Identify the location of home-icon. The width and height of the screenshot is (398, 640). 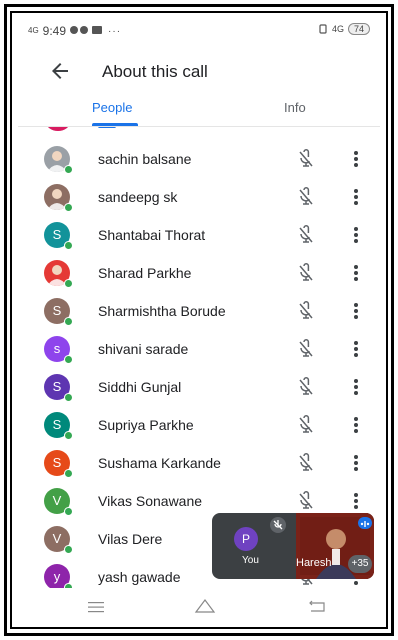
(205, 606).